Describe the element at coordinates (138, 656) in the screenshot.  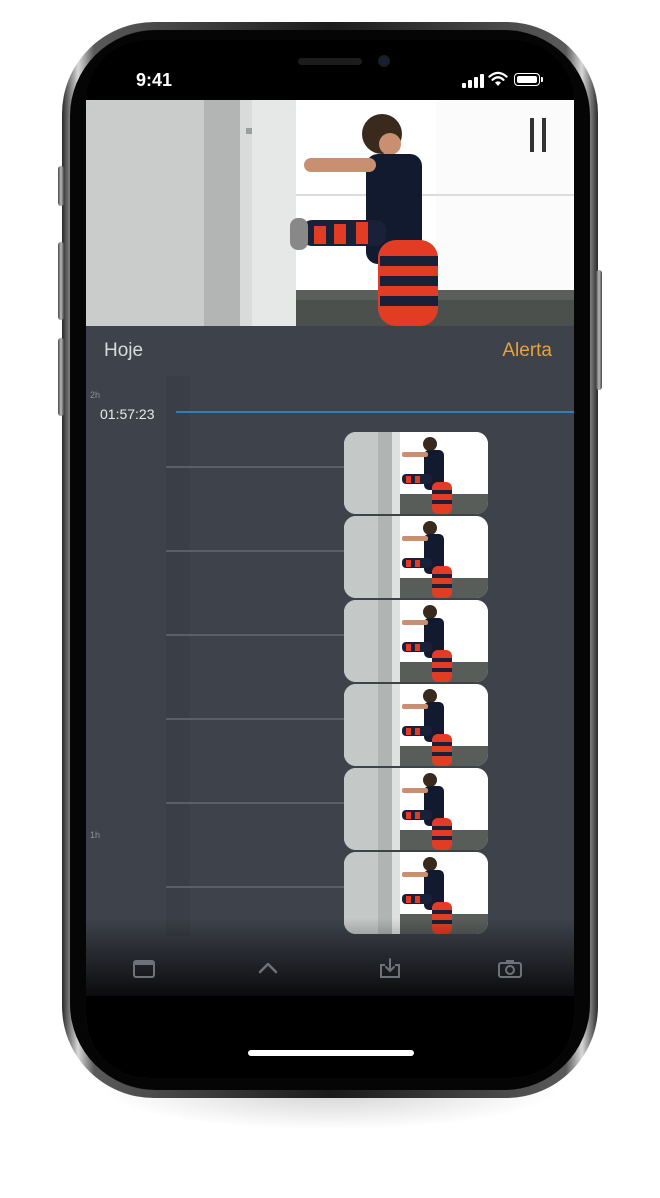
I see `time-ruler: 2h 1h` at that location.